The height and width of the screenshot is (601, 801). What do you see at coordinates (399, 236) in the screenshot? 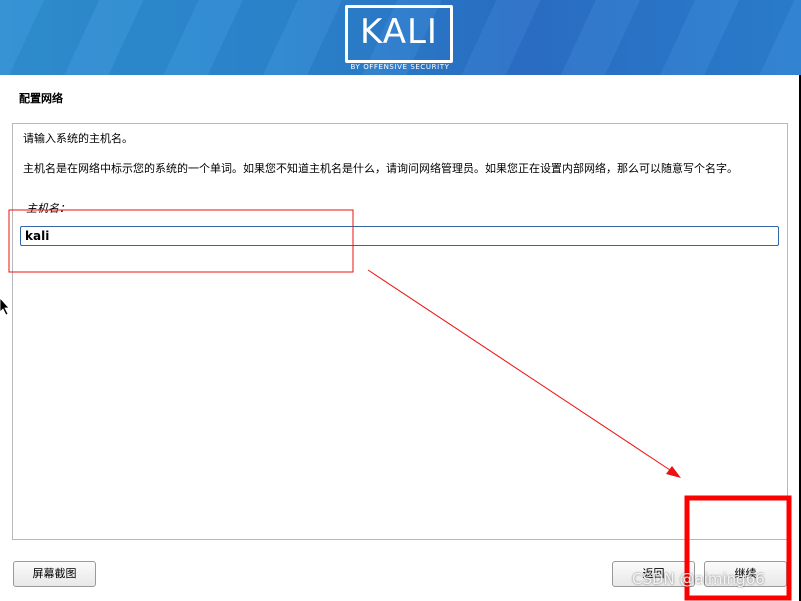
I see `hostname-input` at bounding box center [399, 236].